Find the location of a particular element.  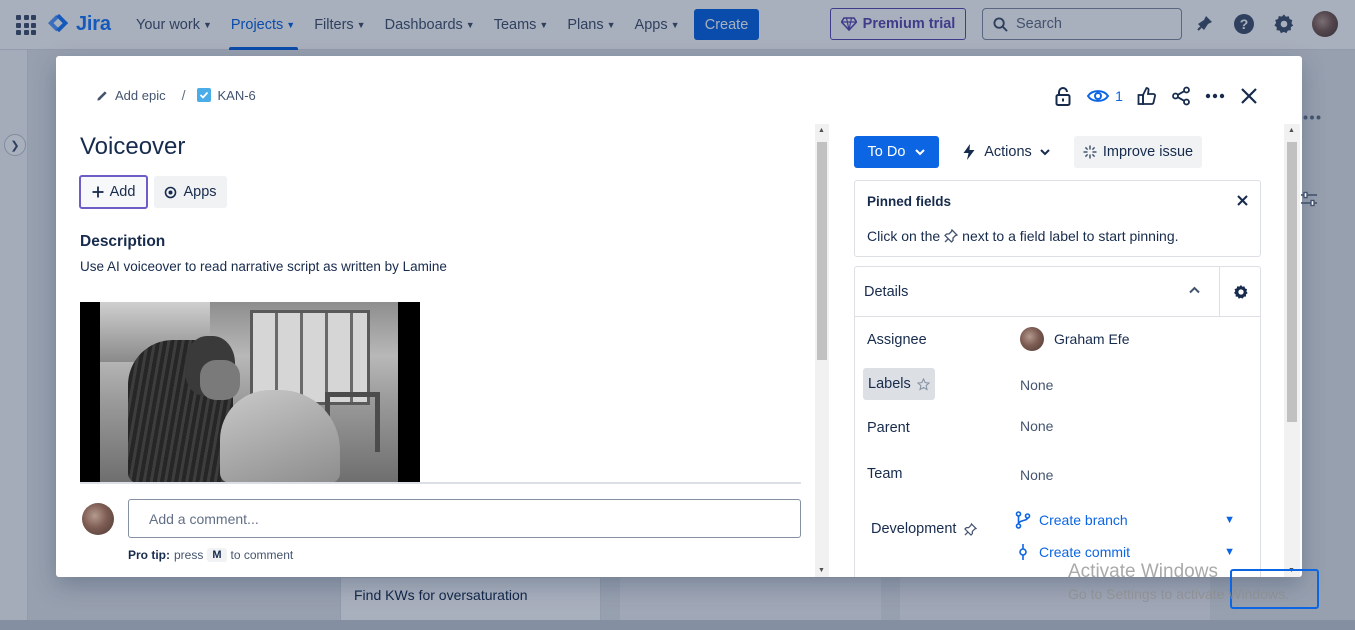

team-label: Team is located at coordinates (885, 474).